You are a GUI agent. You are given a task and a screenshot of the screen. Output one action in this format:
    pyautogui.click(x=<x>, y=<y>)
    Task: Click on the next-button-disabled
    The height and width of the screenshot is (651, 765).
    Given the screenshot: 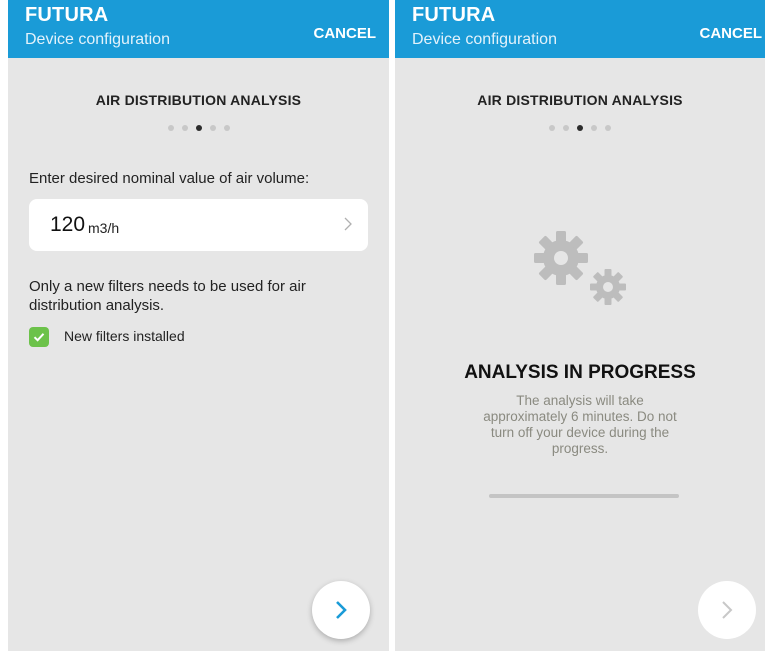 What is the action you would take?
    pyautogui.click(x=727, y=610)
    